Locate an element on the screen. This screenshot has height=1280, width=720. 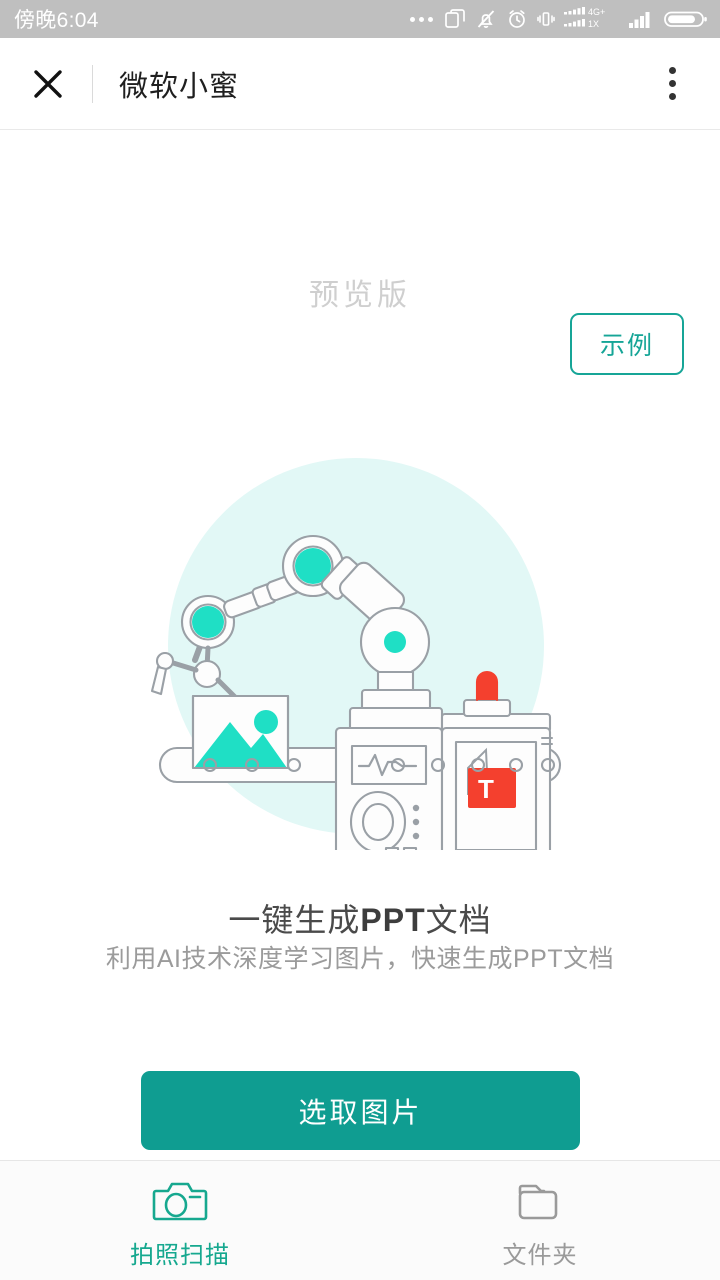
close-icon is located at coordinates (48, 84).